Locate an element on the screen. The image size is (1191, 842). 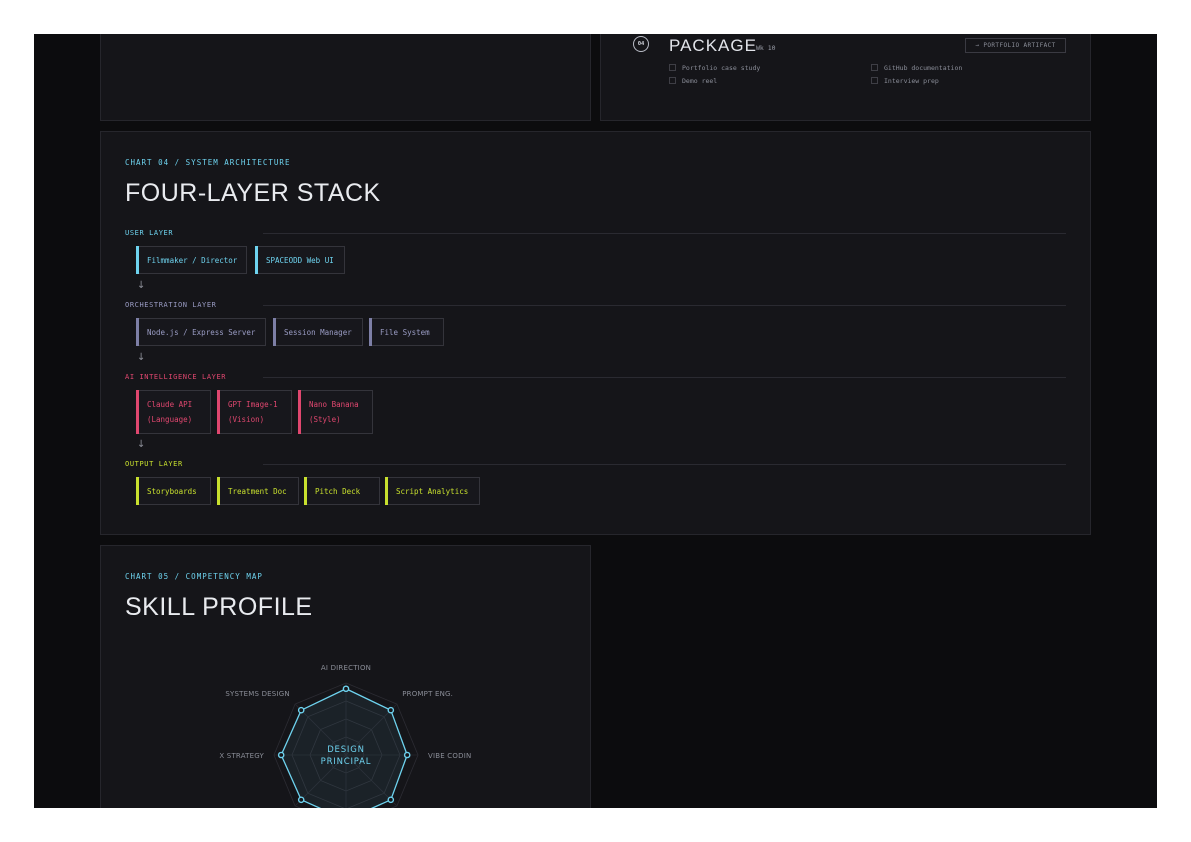
node-filmmaker-director: Filmmaker / Director is located at coordinates (191, 260).